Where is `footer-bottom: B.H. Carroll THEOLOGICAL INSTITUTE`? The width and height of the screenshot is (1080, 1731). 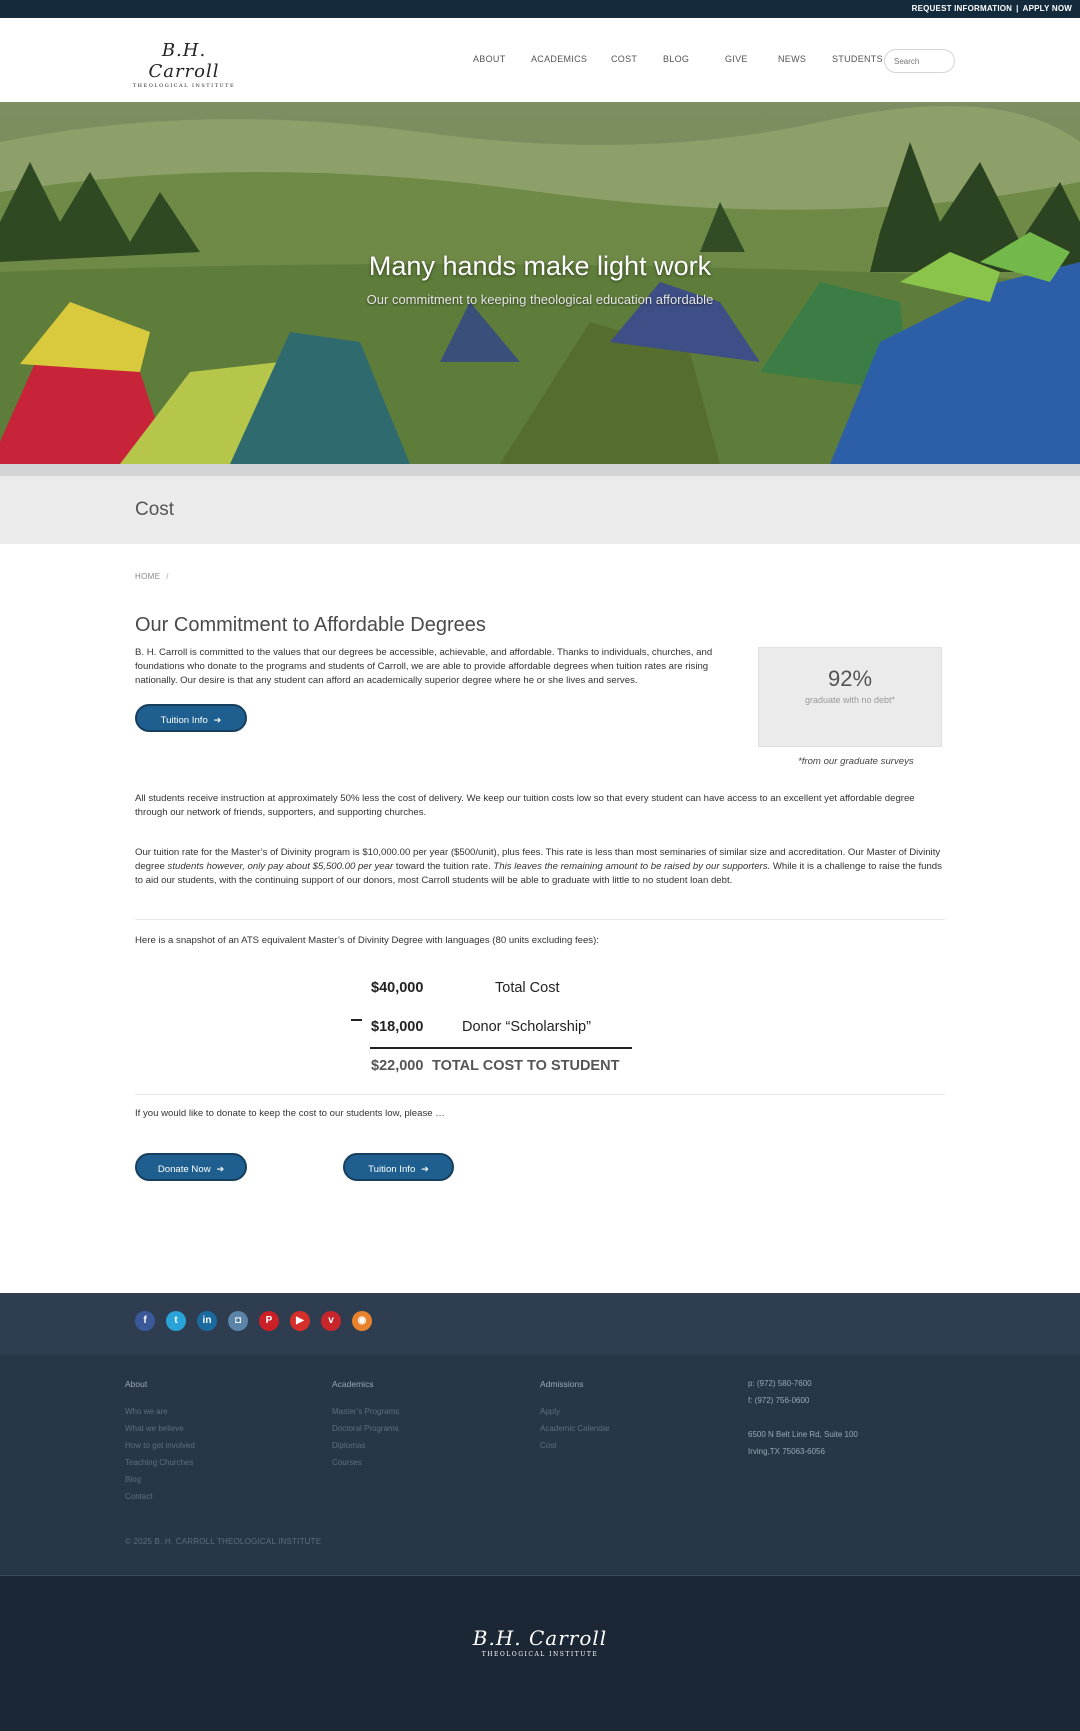 footer-bottom: B.H. Carroll THEOLOGICAL INSTITUTE is located at coordinates (540, 1653).